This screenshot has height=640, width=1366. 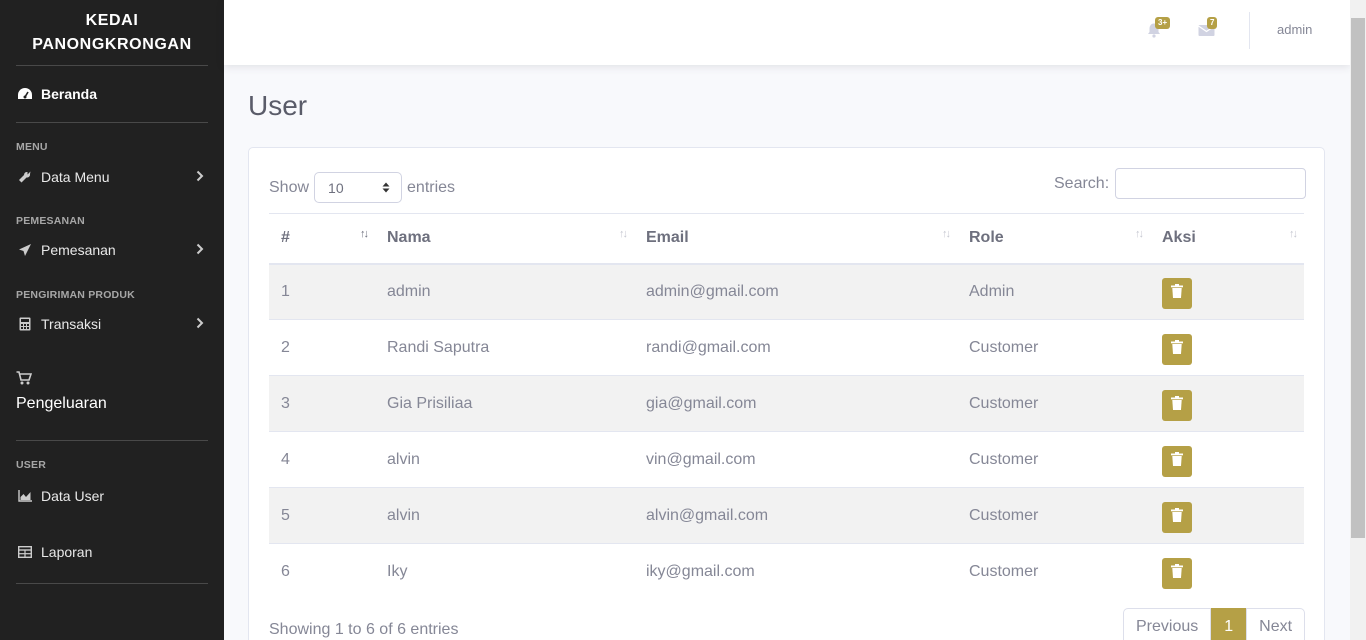 What do you see at coordinates (112, 324) in the screenshot?
I see `sidebar-item-transaksi: Transaksi` at bounding box center [112, 324].